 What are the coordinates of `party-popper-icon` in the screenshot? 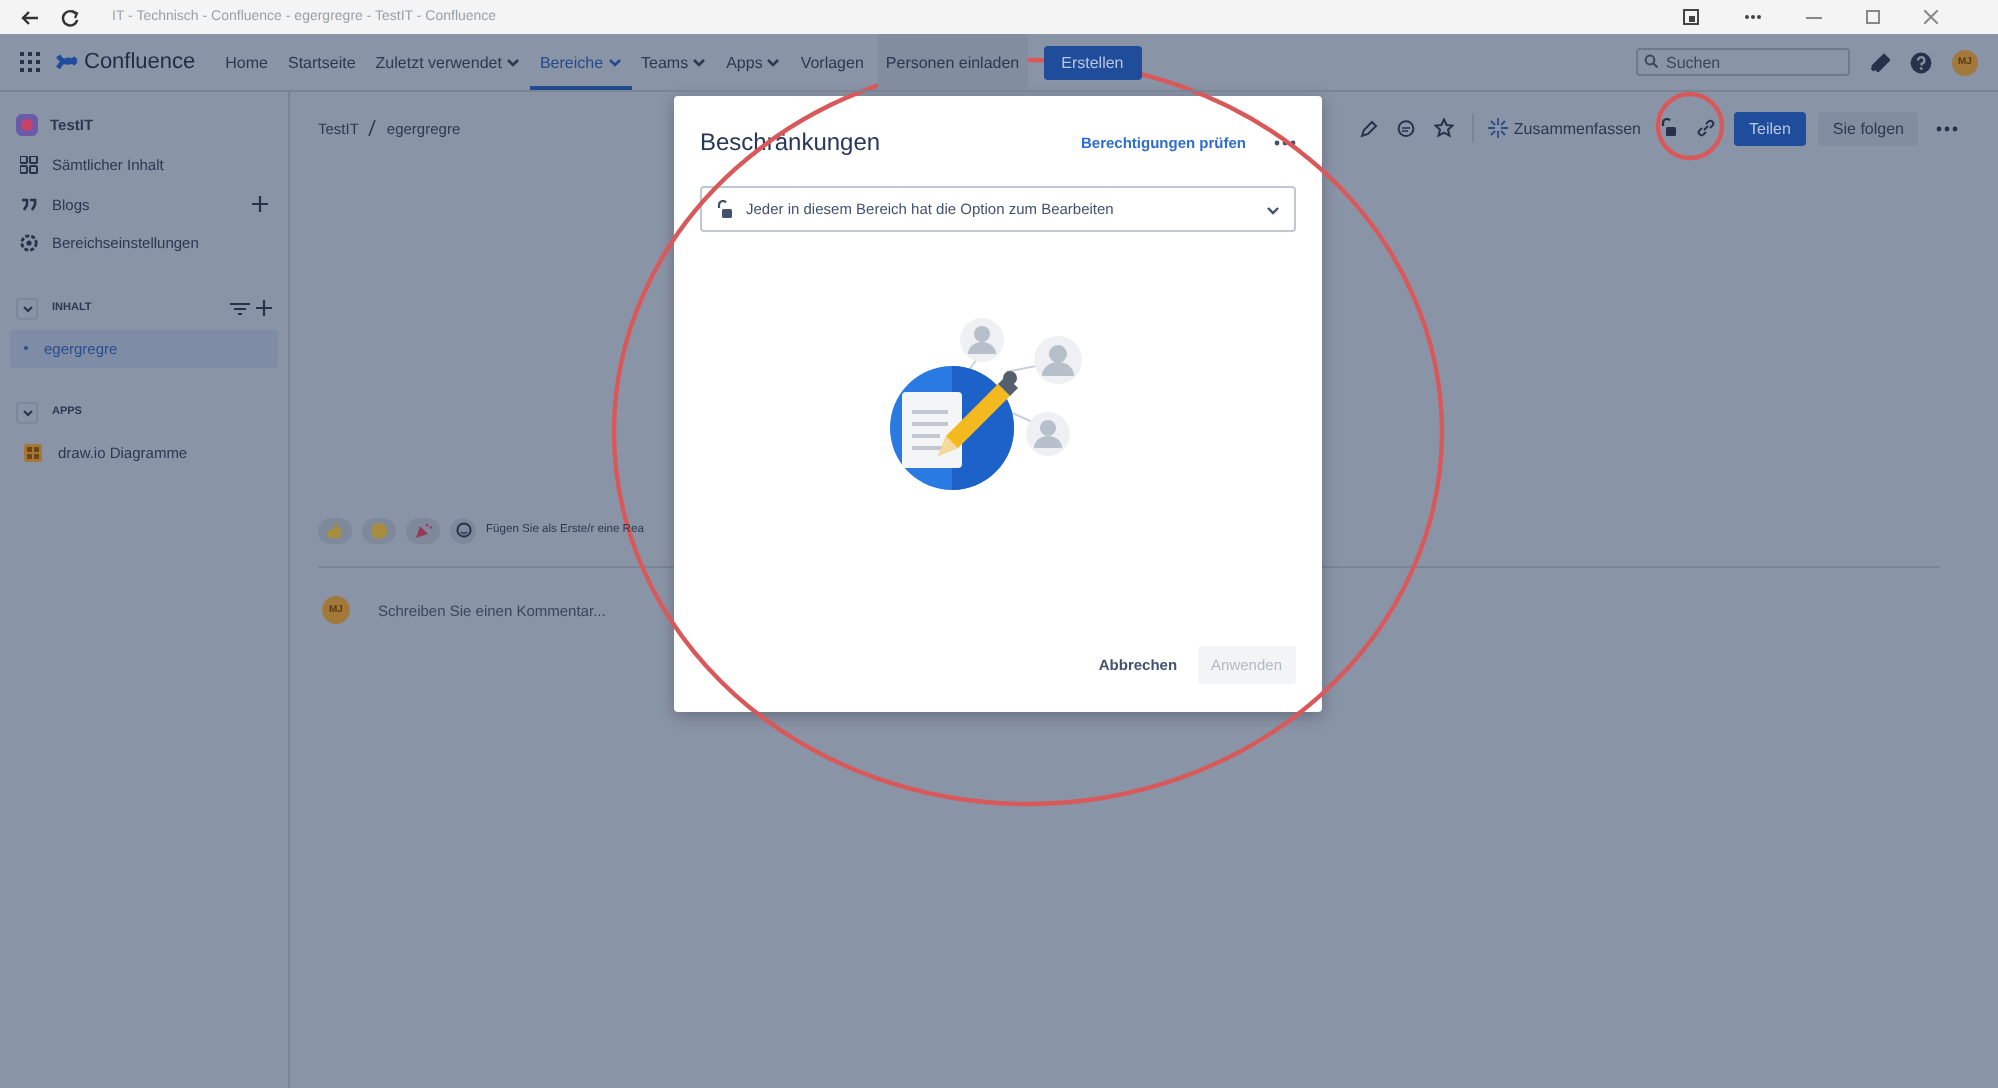 It's located at (423, 530).